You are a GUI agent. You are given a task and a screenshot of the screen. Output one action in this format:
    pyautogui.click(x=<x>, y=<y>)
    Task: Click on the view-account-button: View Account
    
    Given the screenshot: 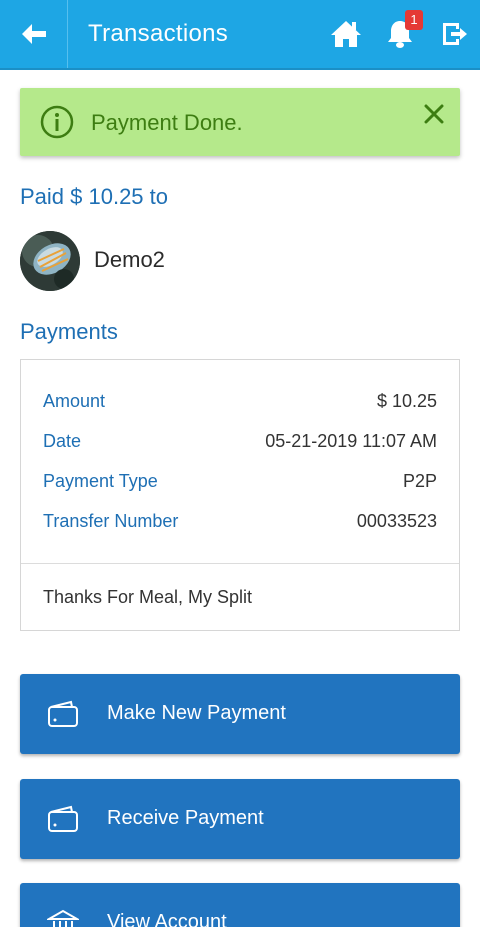 What is the action you would take?
    pyautogui.click(x=240, y=905)
    